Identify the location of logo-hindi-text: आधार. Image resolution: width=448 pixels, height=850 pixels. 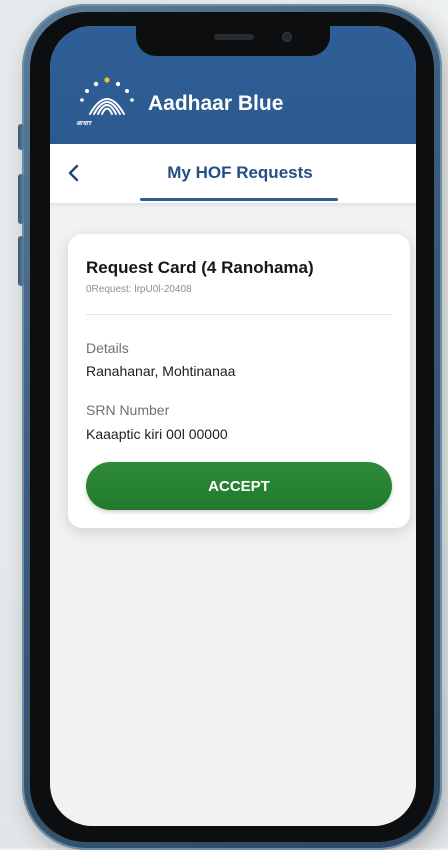
(84, 124).